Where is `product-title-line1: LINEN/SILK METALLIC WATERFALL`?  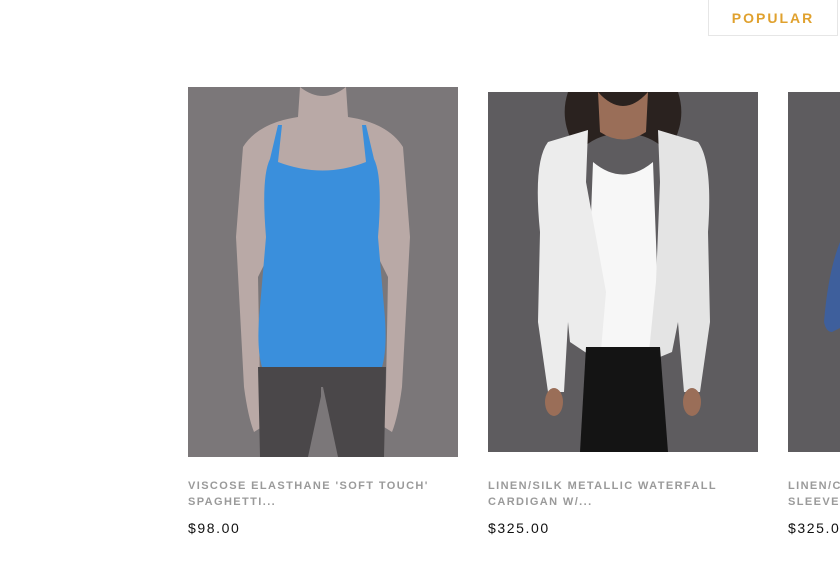 product-title-line1: LINEN/SILK METALLIC WATERFALL is located at coordinates (603, 486).